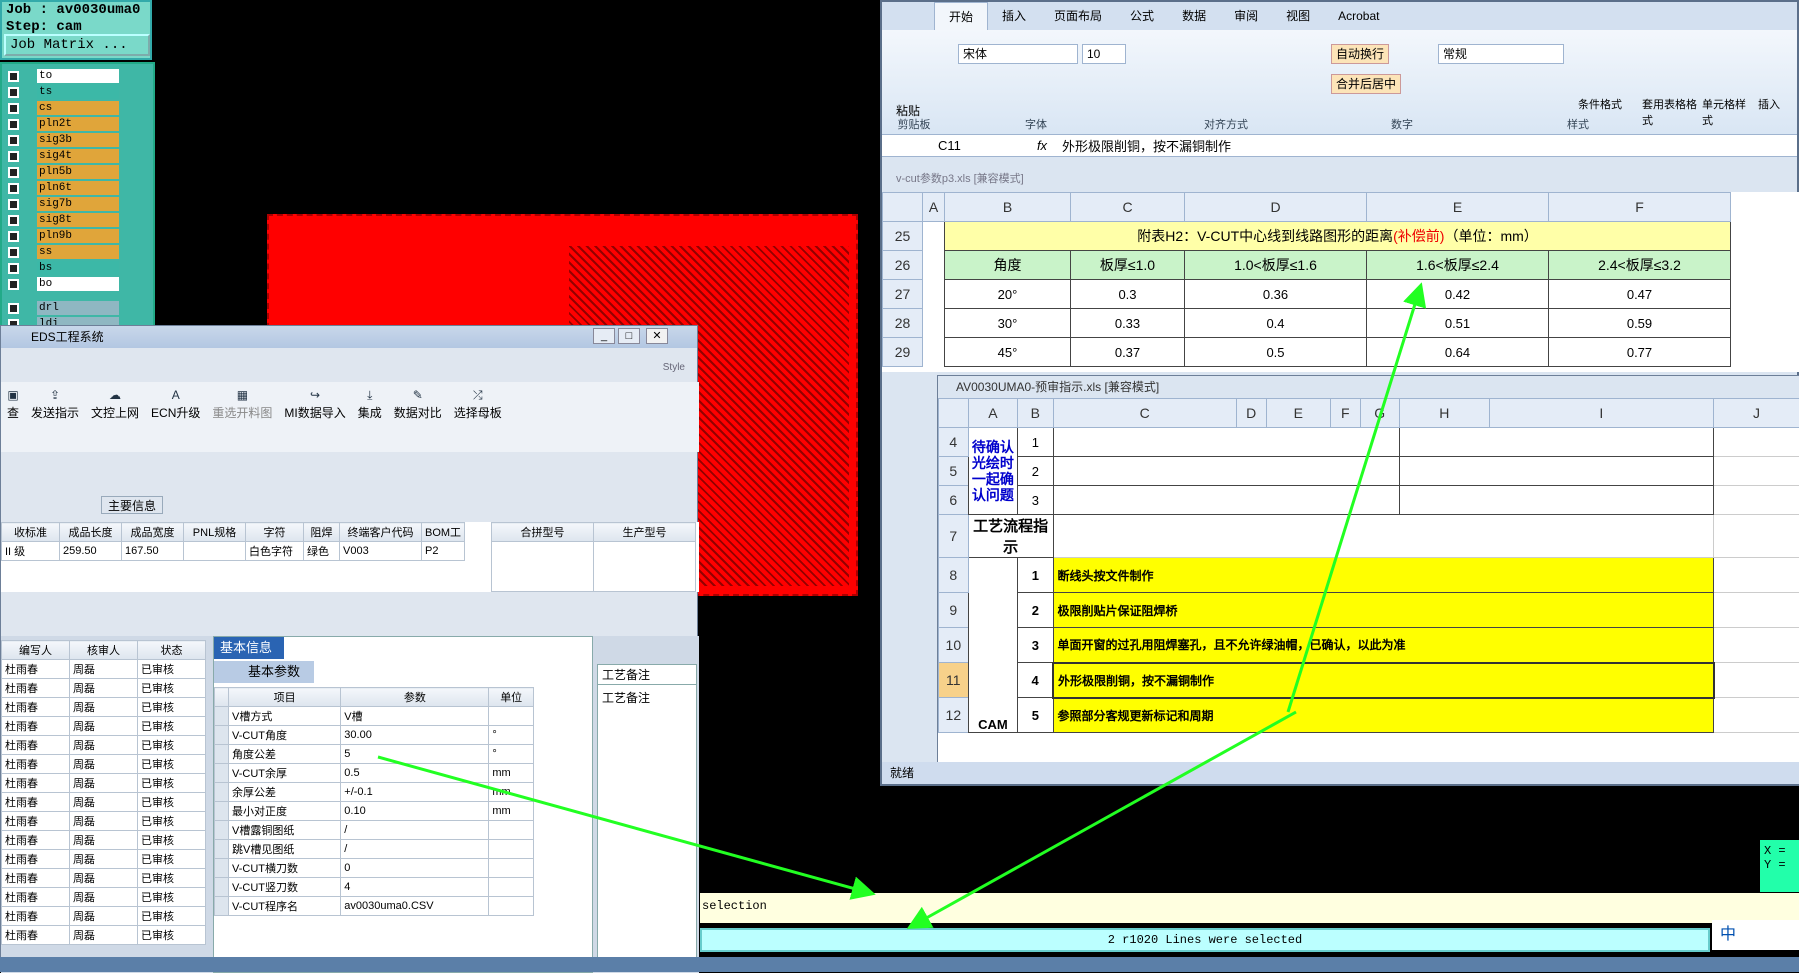  I want to click on arrow-instruction, so click(1104, 819).